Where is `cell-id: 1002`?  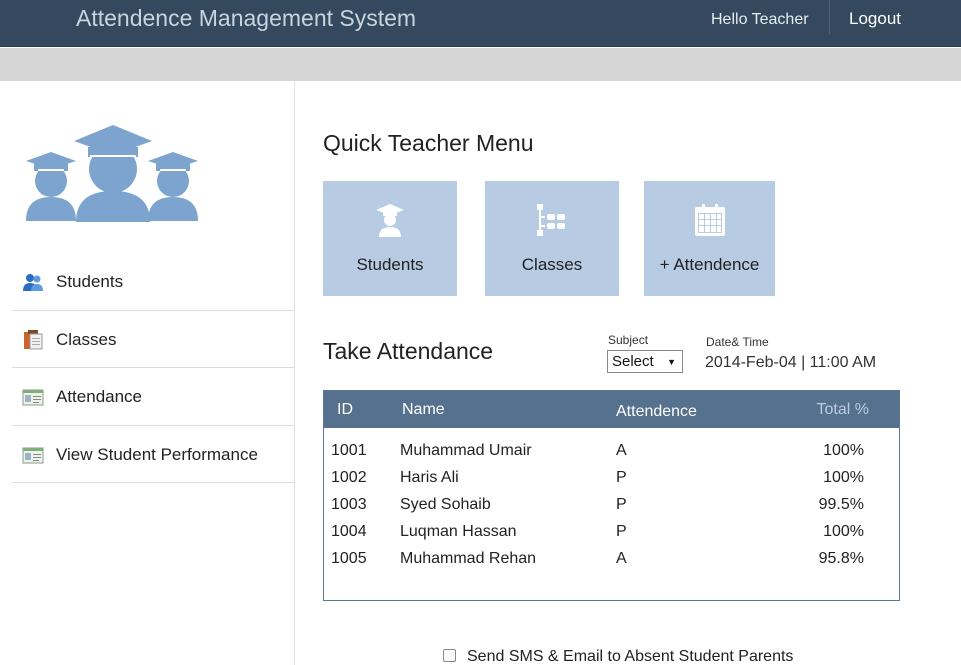
cell-id: 1002 is located at coordinates (349, 477).